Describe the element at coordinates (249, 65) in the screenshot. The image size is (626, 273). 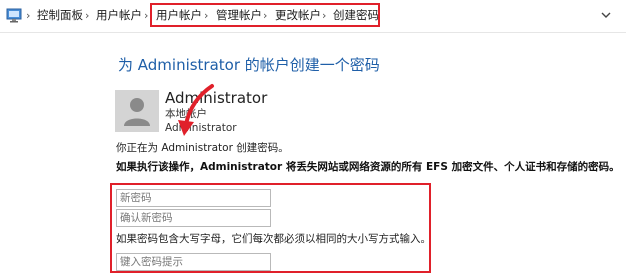
I see `page-title: 为 Administrator 的帐户创建一个密码` at that location.